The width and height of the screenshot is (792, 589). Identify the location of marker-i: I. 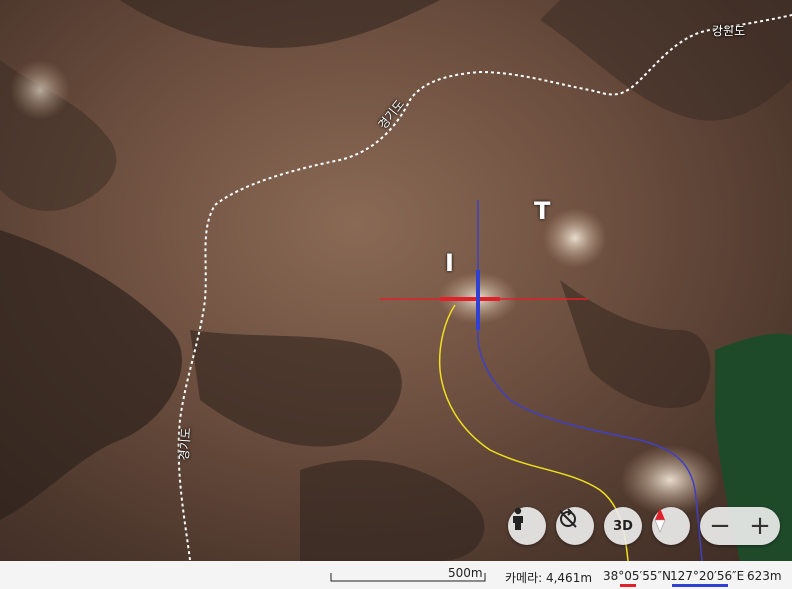
(449, 263).